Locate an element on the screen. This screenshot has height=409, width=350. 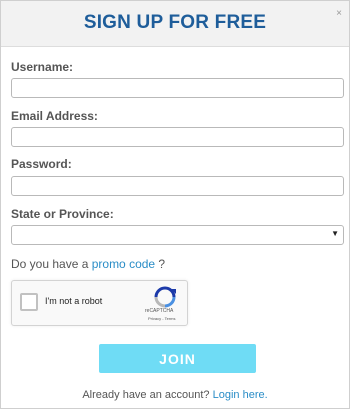
modal-header: SIGN UP FOR FREE × is located at coordinates (175, 24).